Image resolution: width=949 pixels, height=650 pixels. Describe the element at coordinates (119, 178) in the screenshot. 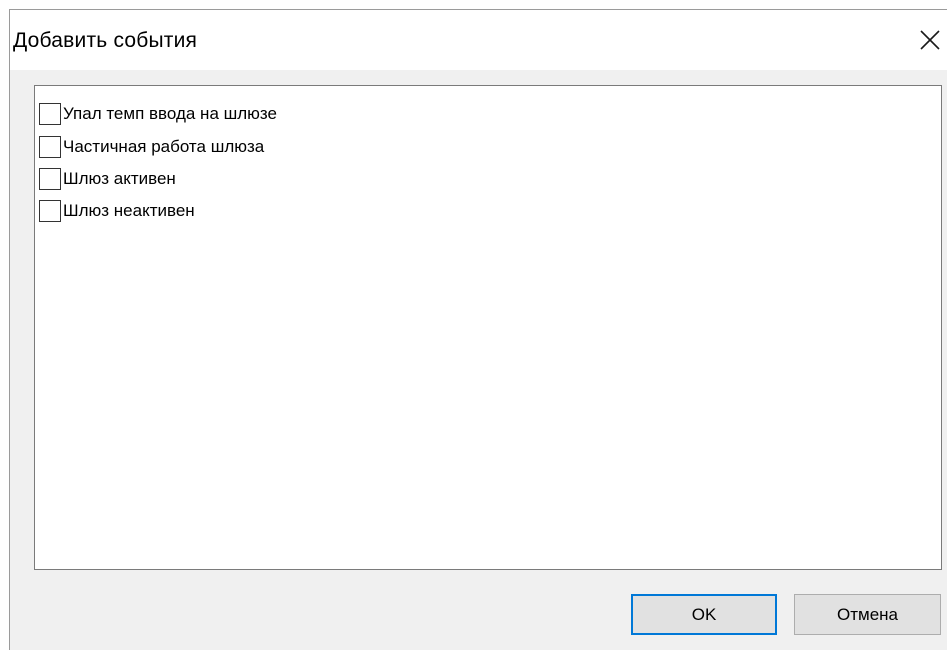

I see `event-label: Шлюз активен` at that location.